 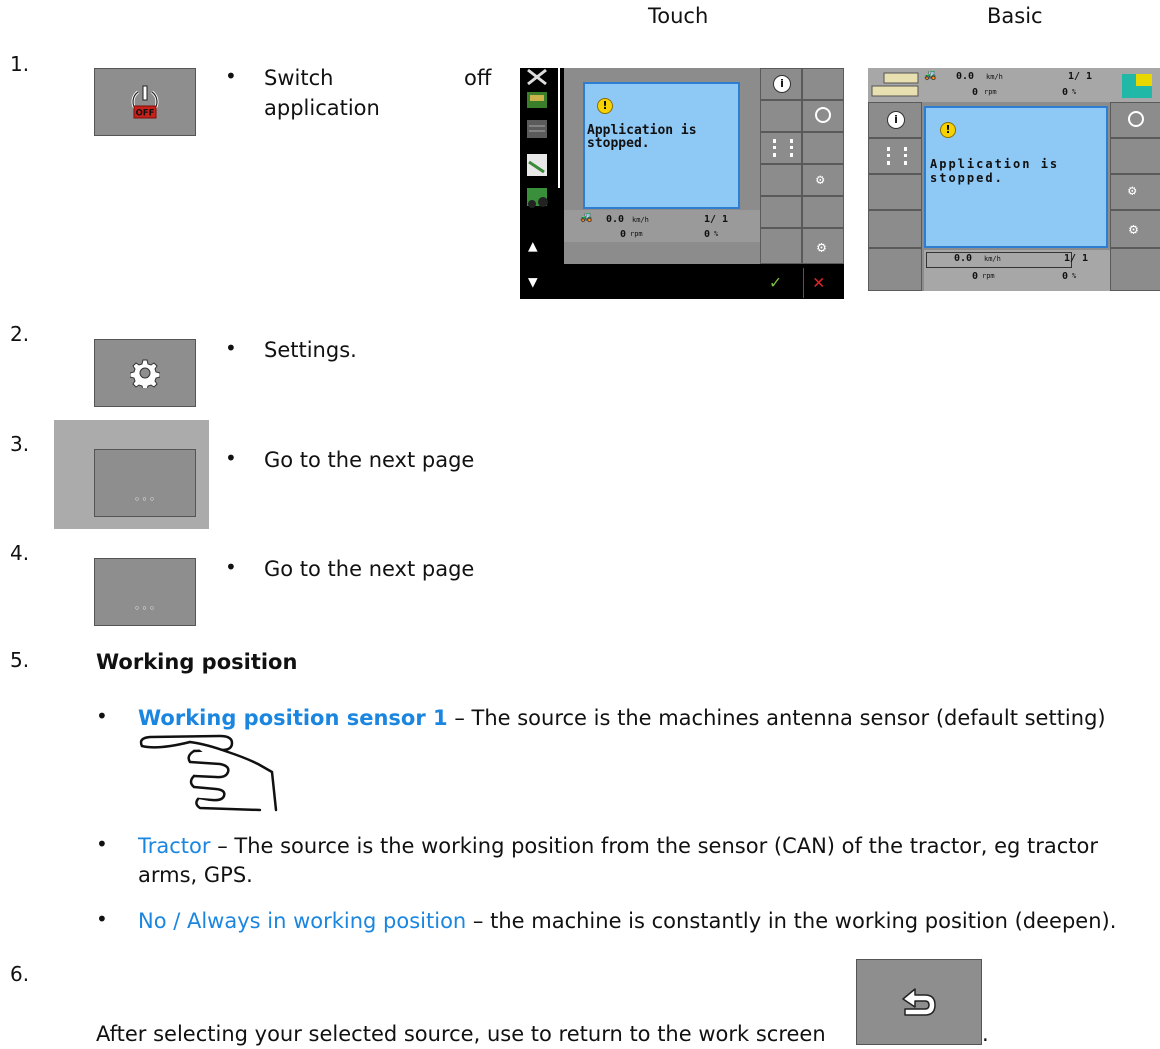 What do you see at coordinates (707, 234) in the screenshot?
I see `touch-percent-value: 0` at bounding box center [707, 234].